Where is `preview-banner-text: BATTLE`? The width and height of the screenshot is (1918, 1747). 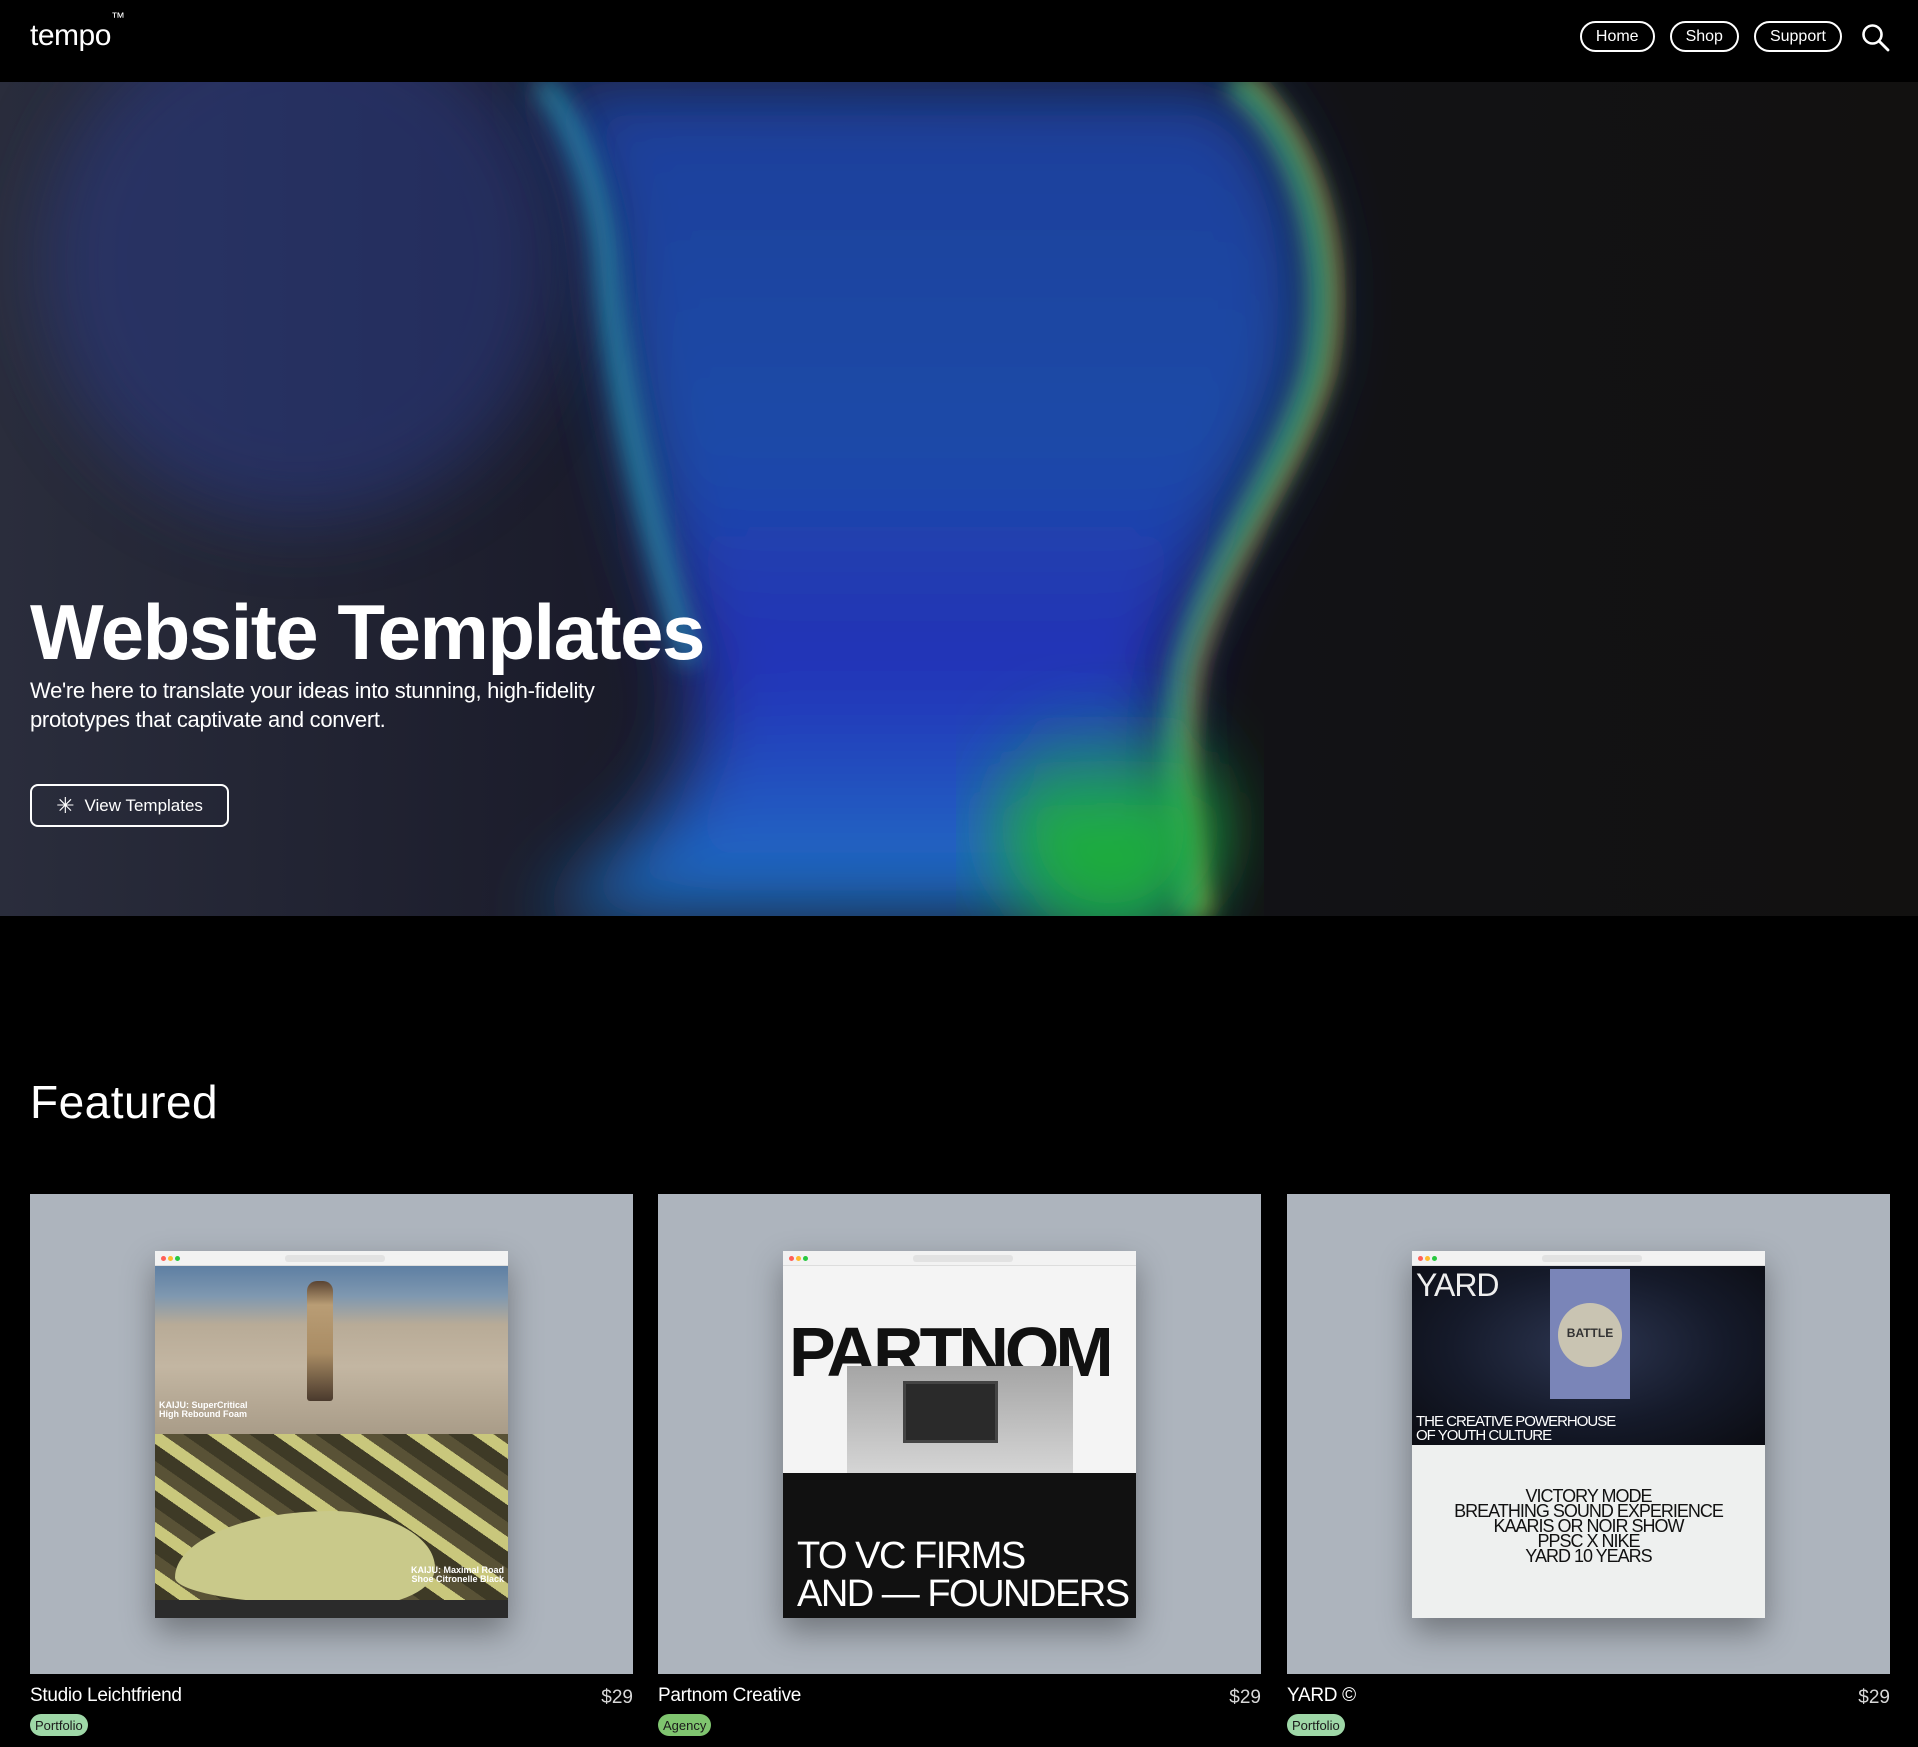 preview-banner-text: BATTLE is located at coordinates (1590, 1333).